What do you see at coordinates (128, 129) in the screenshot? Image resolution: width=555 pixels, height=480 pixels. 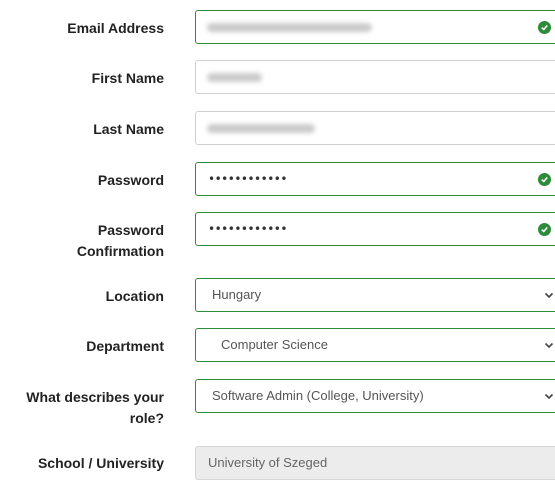 I see `last-name-label: Last Name` at bounding box center [128, 129].